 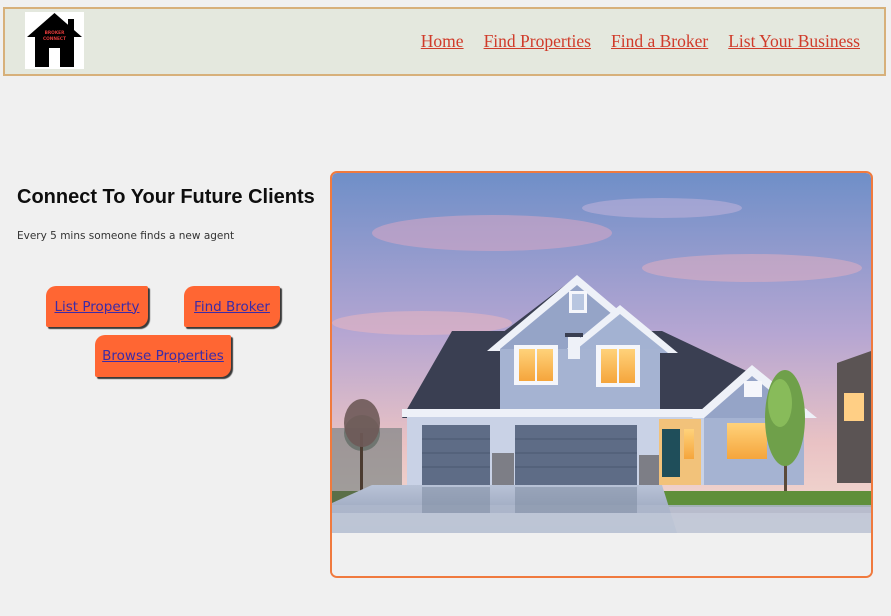 What do you see at coordinates (537, 41) in the screenshot?
I see `nav-link-find-properties: Find Properties` at bounding box center [537, 41].